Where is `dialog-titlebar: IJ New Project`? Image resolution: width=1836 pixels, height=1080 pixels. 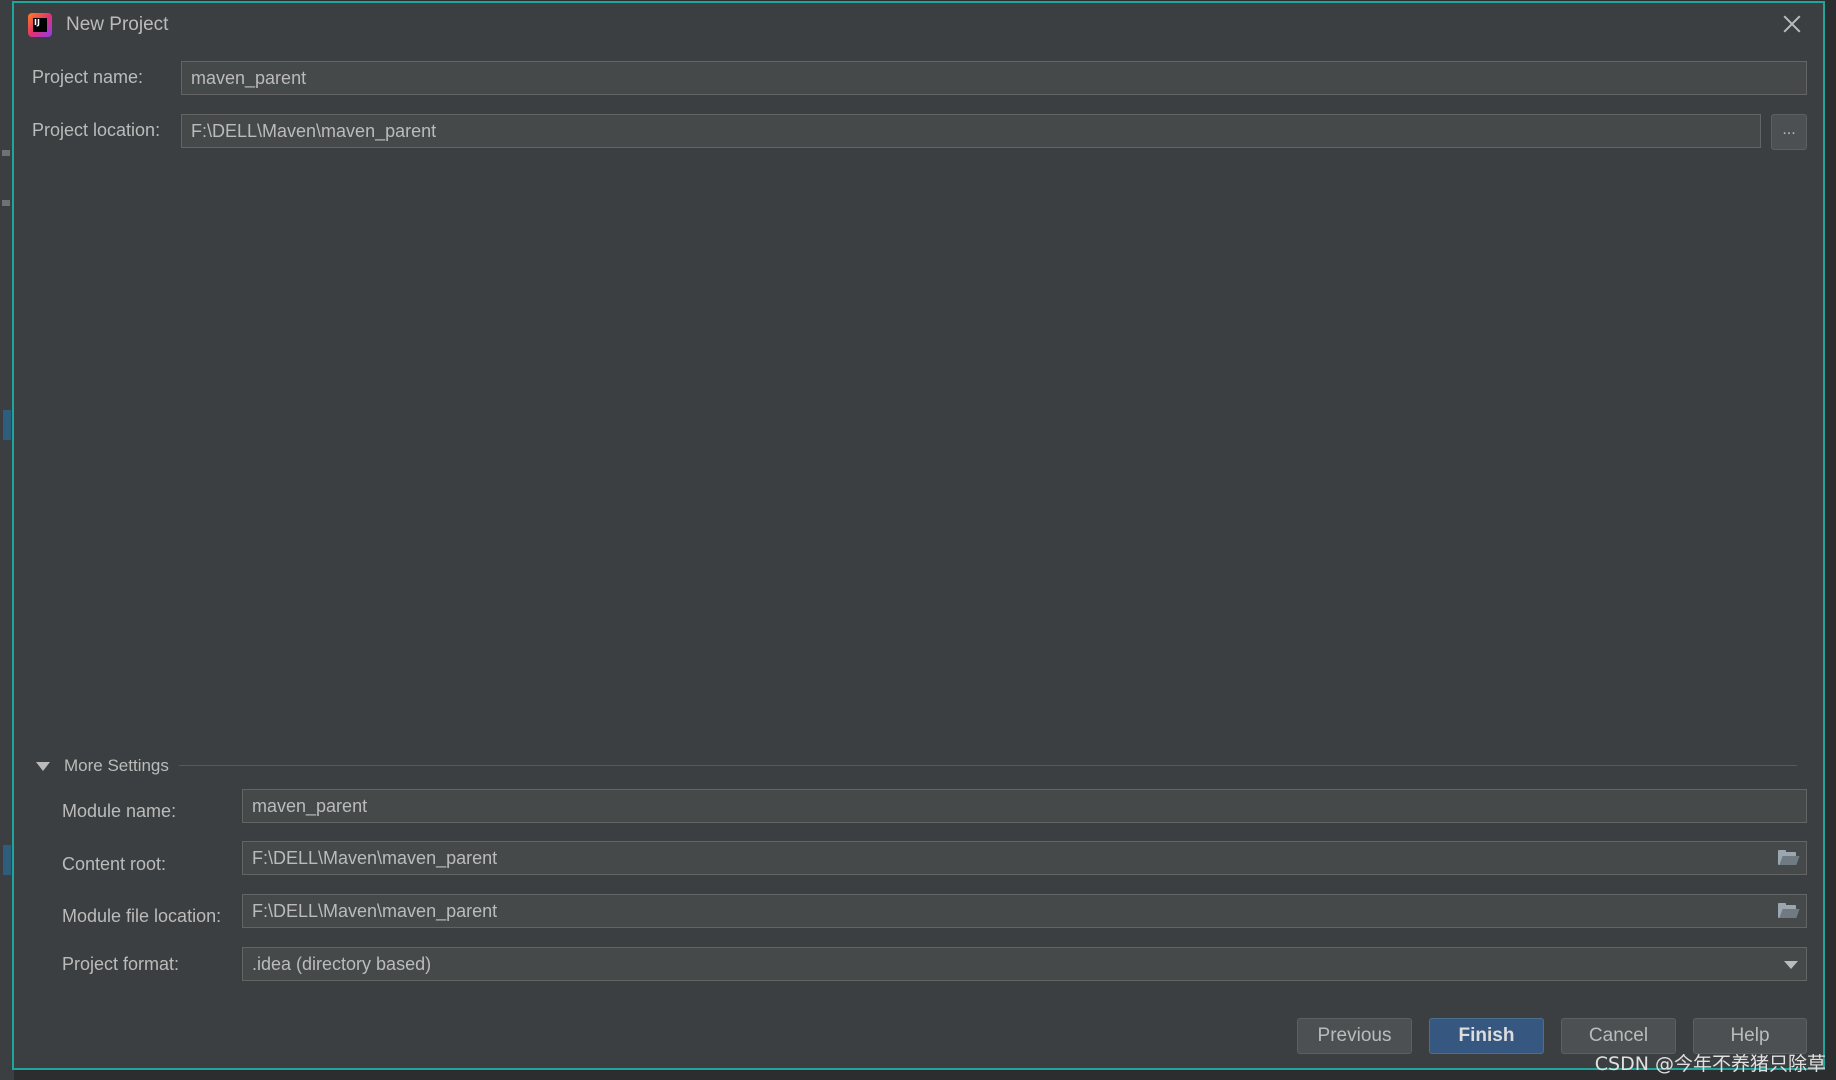 dialog-titlebar: IJ New Project is located at coordinates (918, 25).